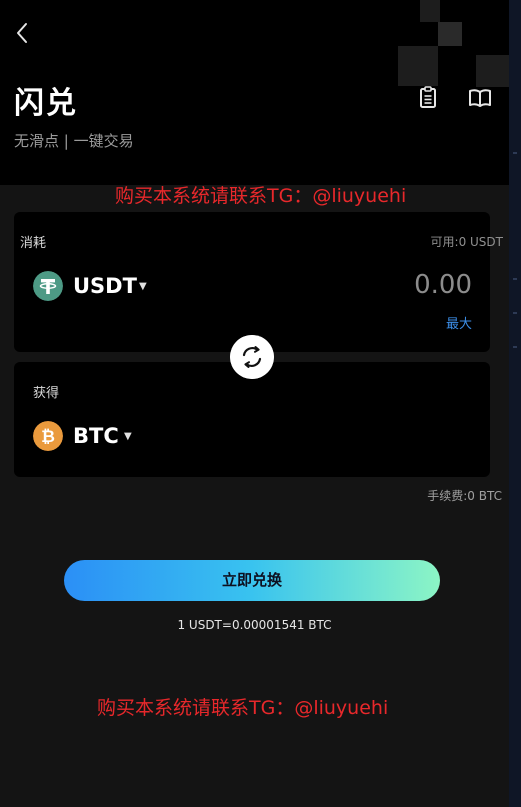 The height and width of the screenshot is (807, 521). I want to click on bitcoin-logo: ₿, so click(48, 436).